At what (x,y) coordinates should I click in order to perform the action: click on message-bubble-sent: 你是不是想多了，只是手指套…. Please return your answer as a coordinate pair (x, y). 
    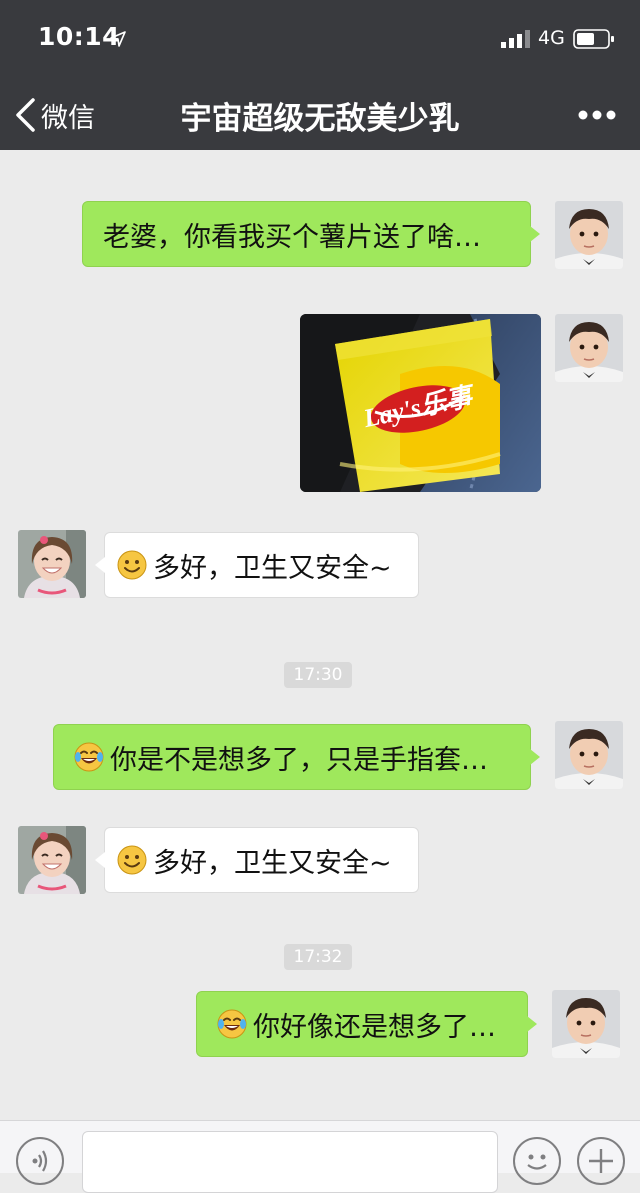
    Looking at the image, I should click on (296, 757).